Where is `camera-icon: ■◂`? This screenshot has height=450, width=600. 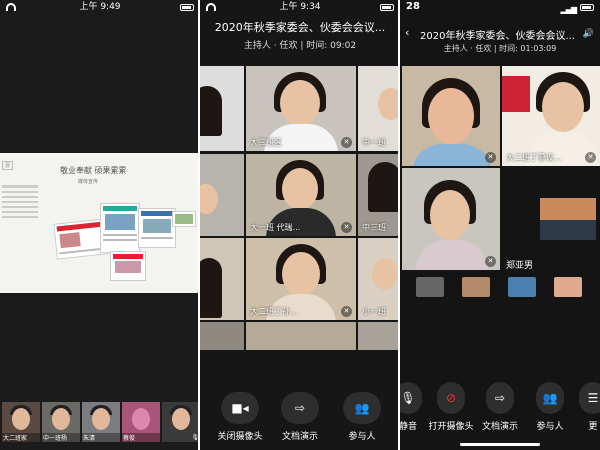
camera-icon: ■◂ is located at coordinates (240, 408).